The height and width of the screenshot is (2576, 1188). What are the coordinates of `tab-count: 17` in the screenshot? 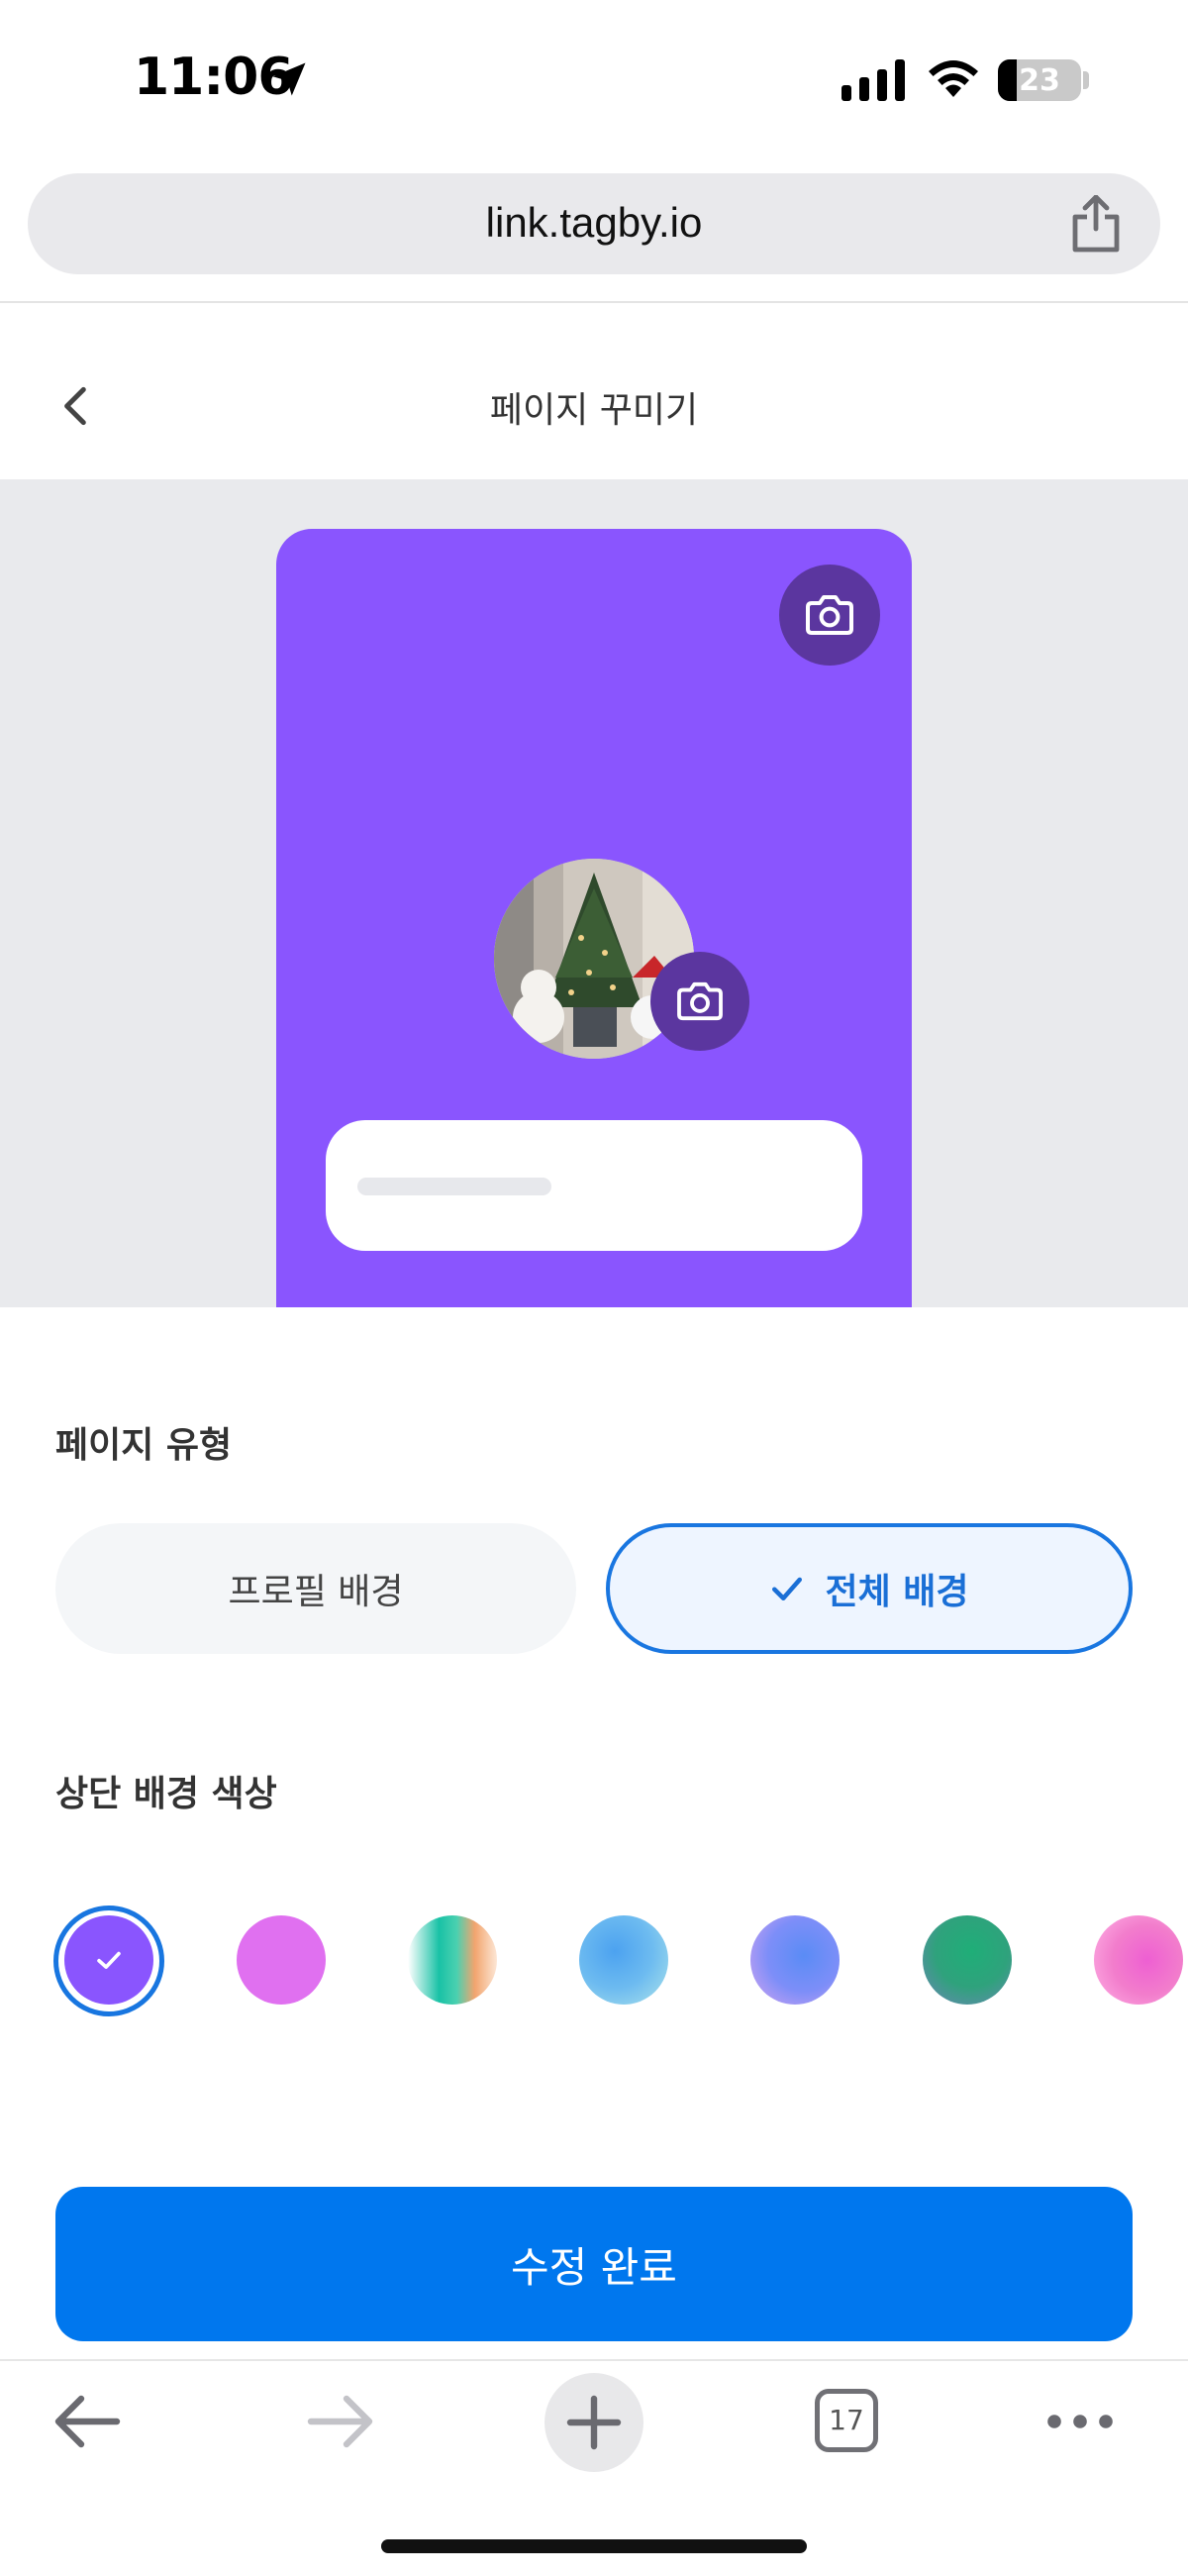 It's located at (846, 2420).